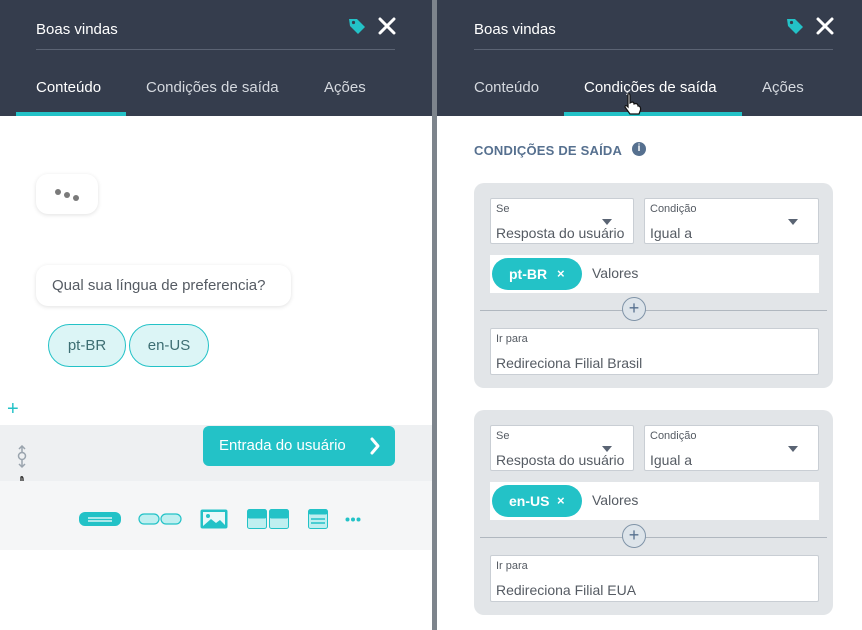  Describe the element at coordinates (163, 285) in the screenshot. I see `bot-message: Qual sua língua de preferencia?` at that location.